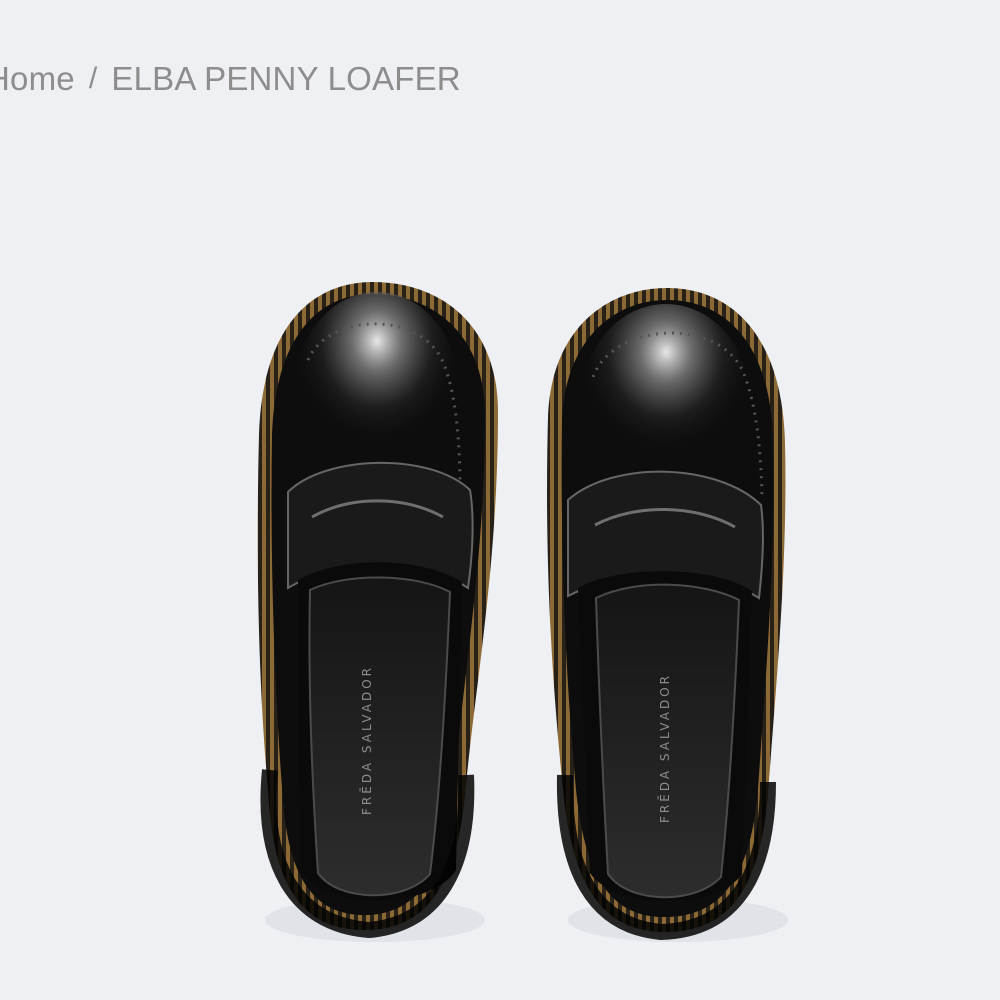  What do you see at coordinates (37, 79) in the screenshot?
I see `breadcrumb-home-link: Home` at bounding box center [37, 79].